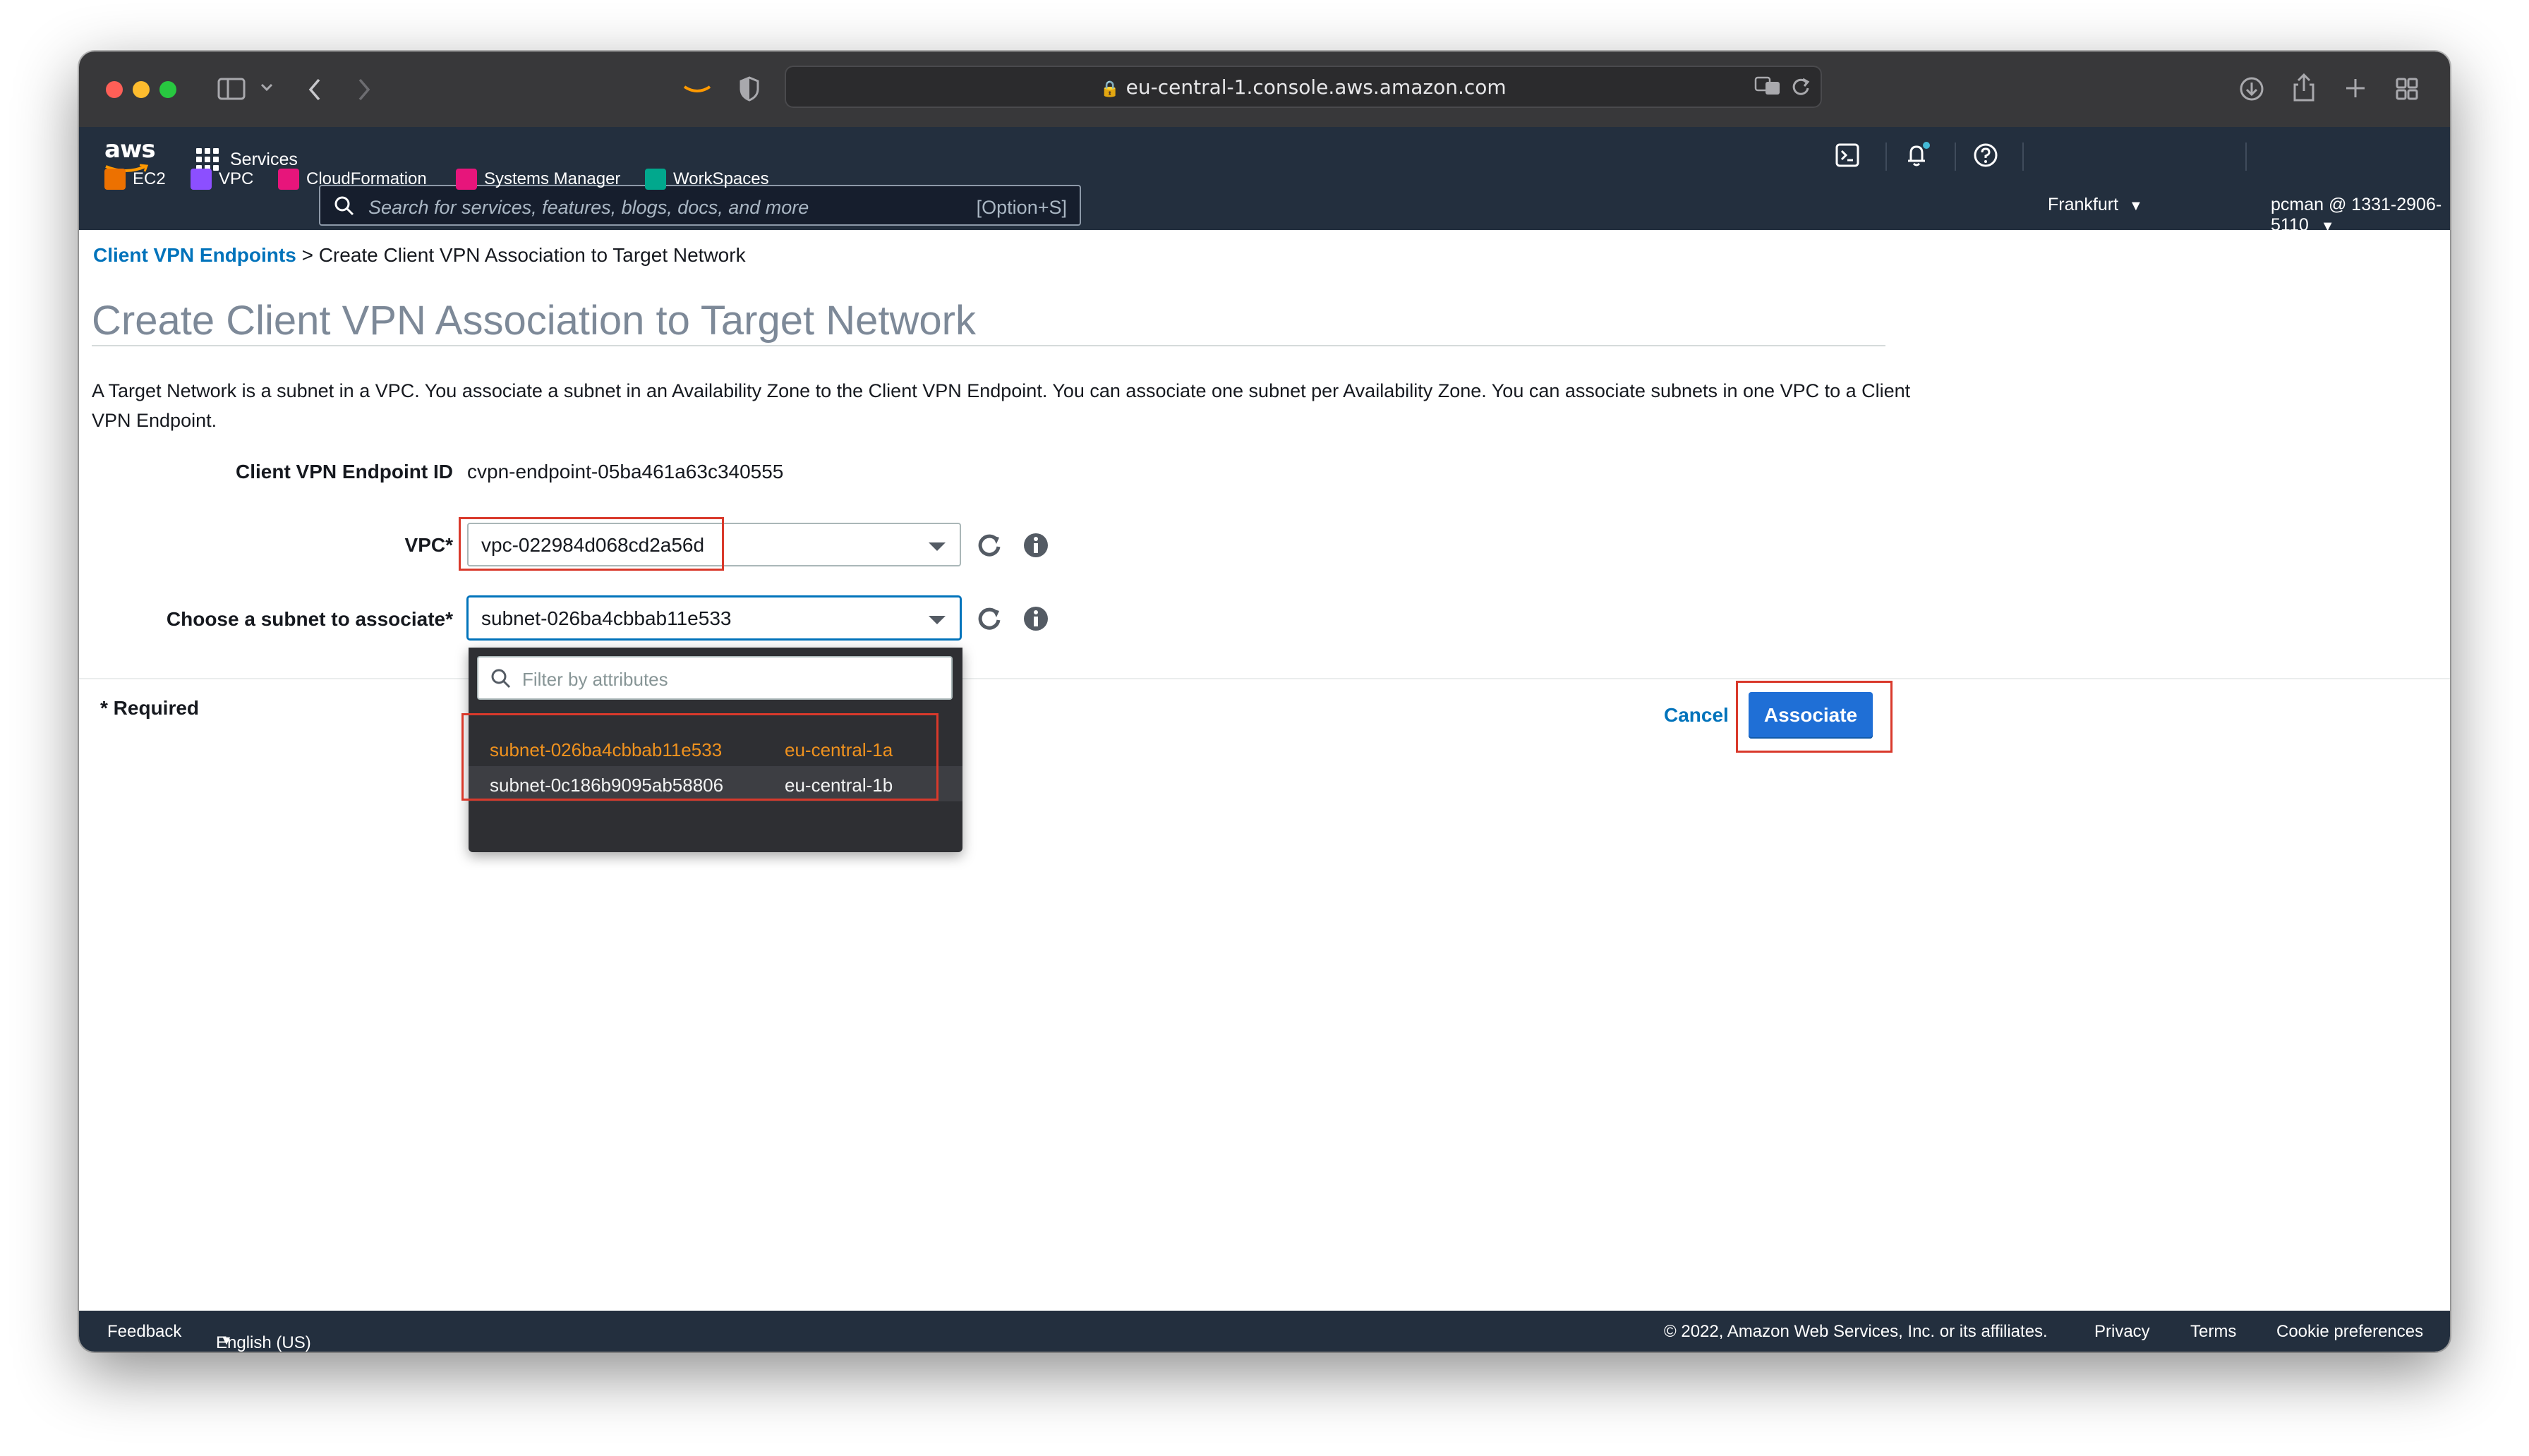 This screenshot has width=2529, height=1456. I want to click on filter-attributes-input: Filter by attributes, so click(715, 678).